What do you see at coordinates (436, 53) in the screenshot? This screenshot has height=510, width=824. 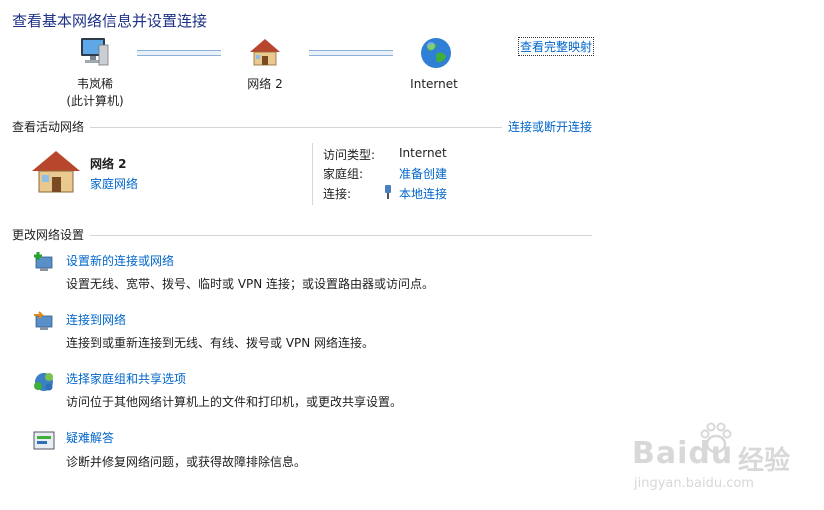 I see `internet-globe-icon` at bounding box center [436, 53].